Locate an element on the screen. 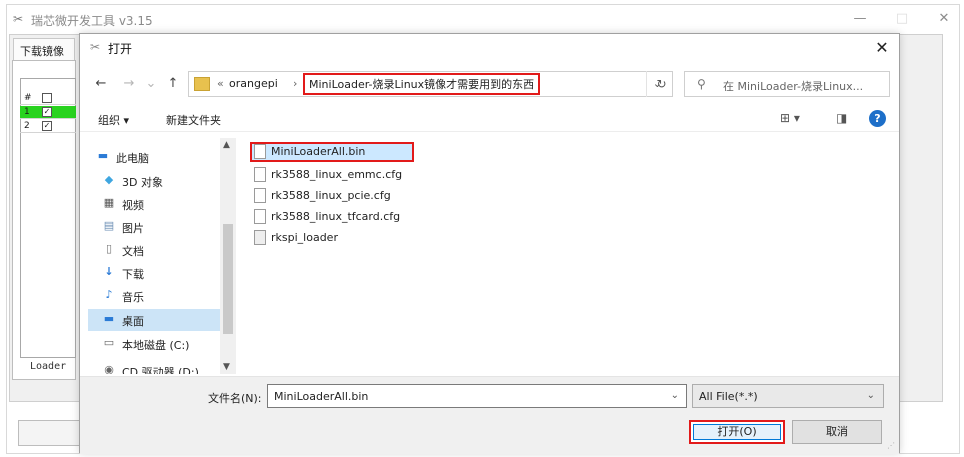  computer-icon: ▬ is located at coordinates (103, 155).